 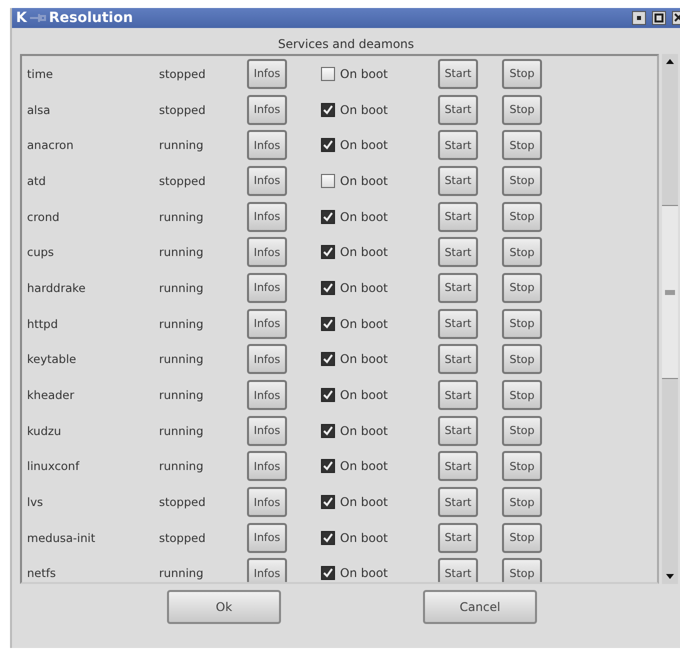 I want to click on service-name: httpd, so click(x=42, y=323).